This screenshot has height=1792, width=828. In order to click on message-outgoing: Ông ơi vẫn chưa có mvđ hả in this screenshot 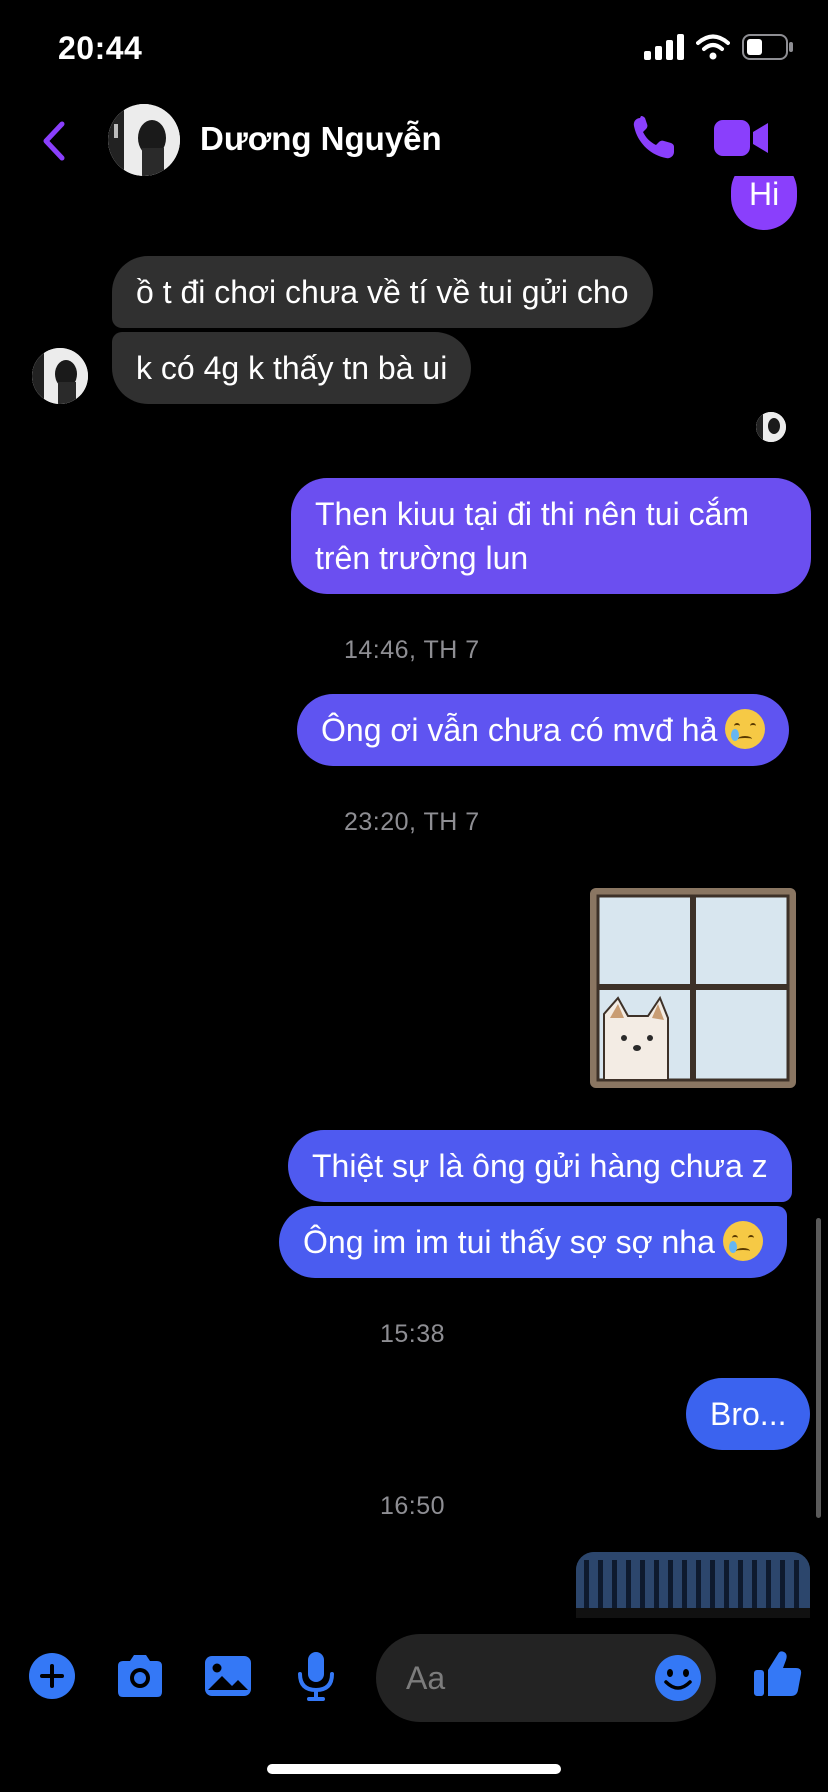, I will do `click(543, 730)`.